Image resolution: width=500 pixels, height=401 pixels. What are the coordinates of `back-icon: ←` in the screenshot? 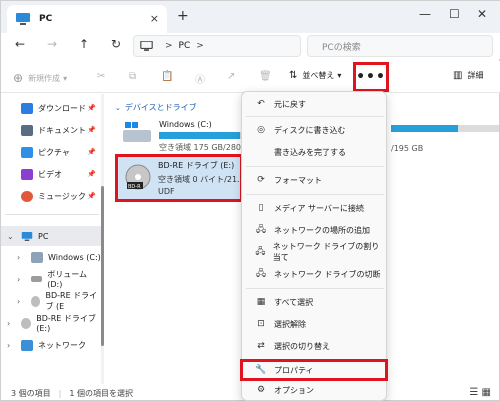 It's located at (20, 44).